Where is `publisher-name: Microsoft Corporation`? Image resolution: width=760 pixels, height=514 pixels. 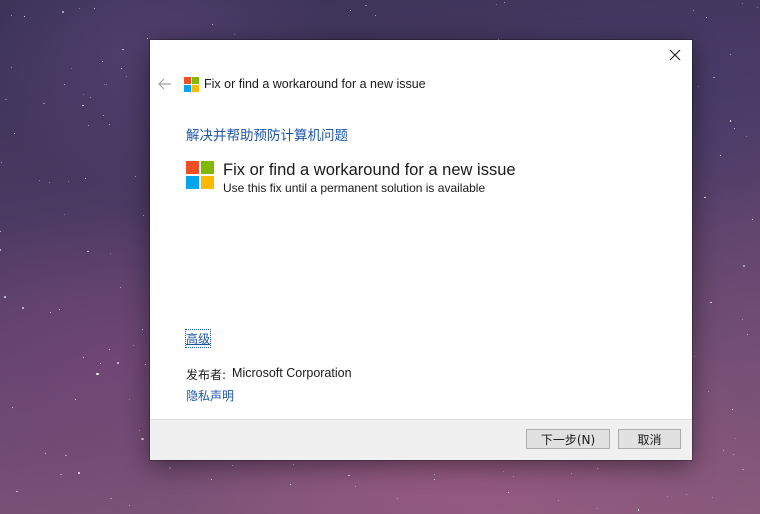
publisher-name: Microsoft Corporation is located at coordinates (292, 373).